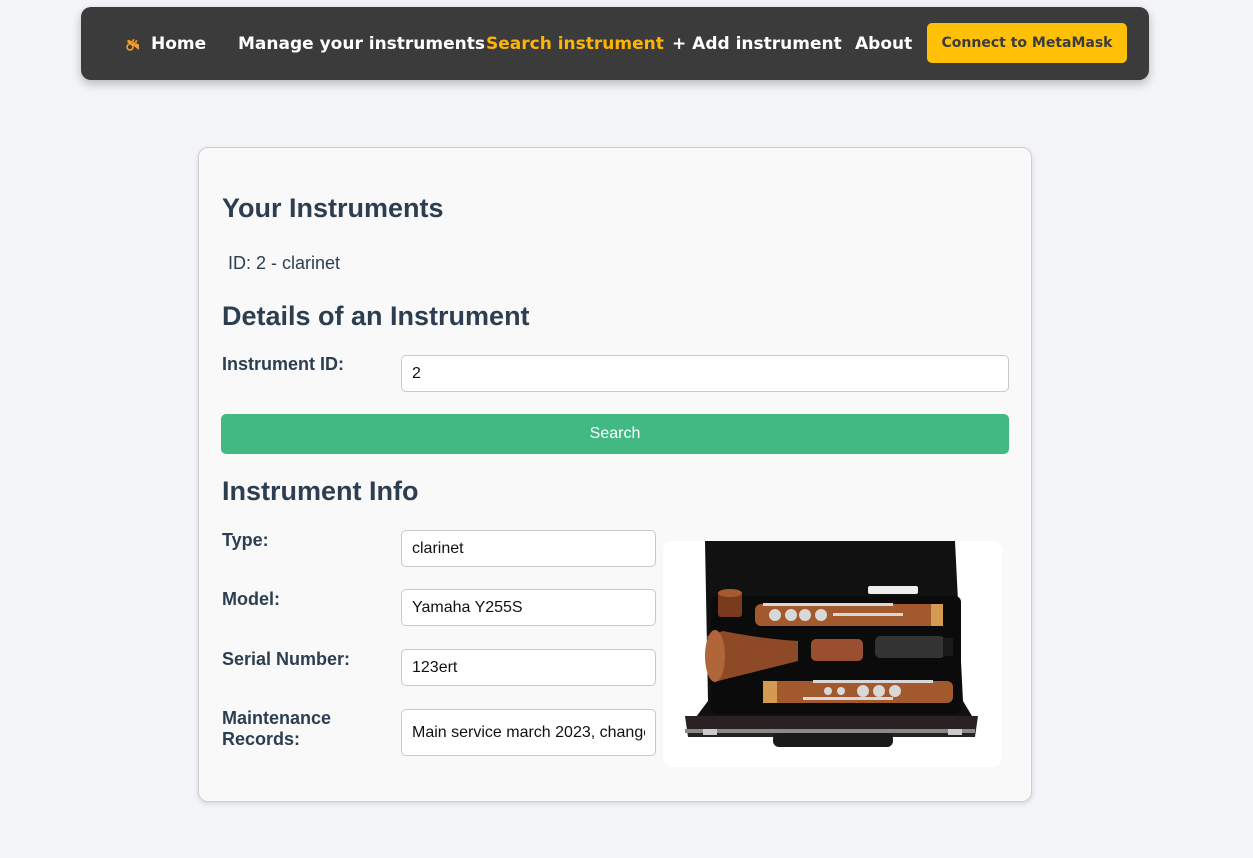  Describe the element at coordinates (757, 43) in the screenshot. I see `nav-add-instrument-link: + Add instrument` at that location.